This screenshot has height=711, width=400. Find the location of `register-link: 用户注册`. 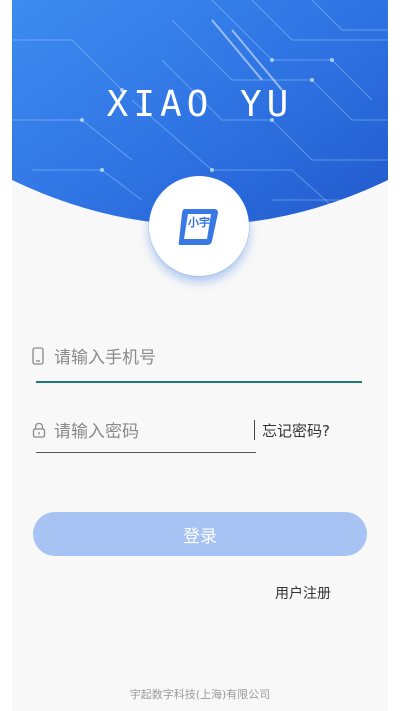

register-link: 用户注册 is located at coordinates (303, 593).